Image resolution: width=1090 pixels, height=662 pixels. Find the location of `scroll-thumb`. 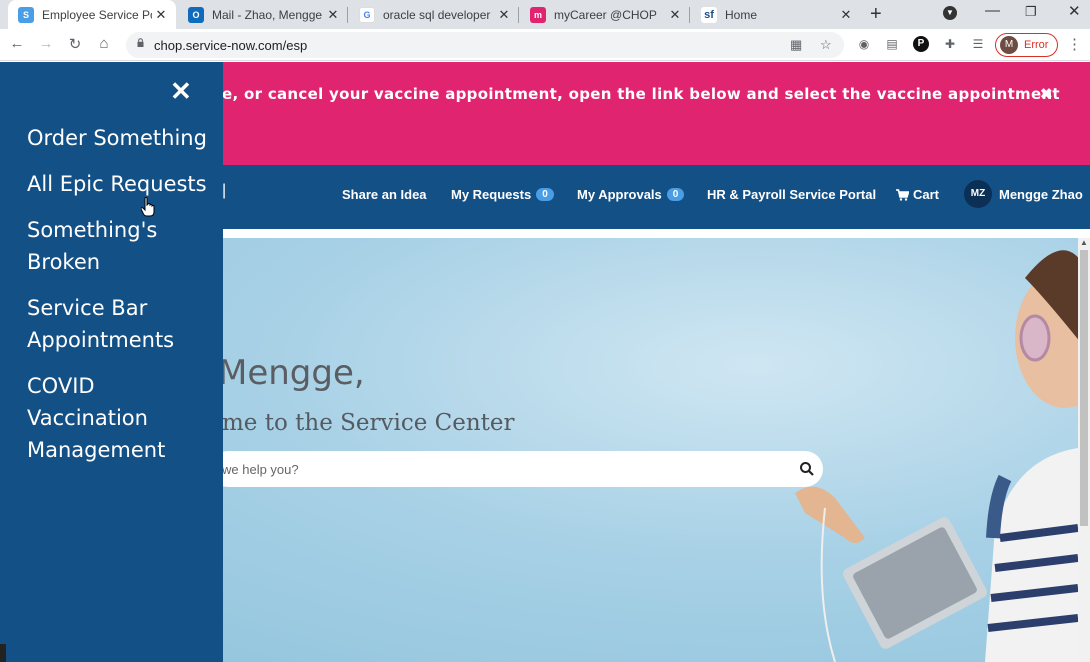

scroll-thumb is located at coordinates (1084, 388).